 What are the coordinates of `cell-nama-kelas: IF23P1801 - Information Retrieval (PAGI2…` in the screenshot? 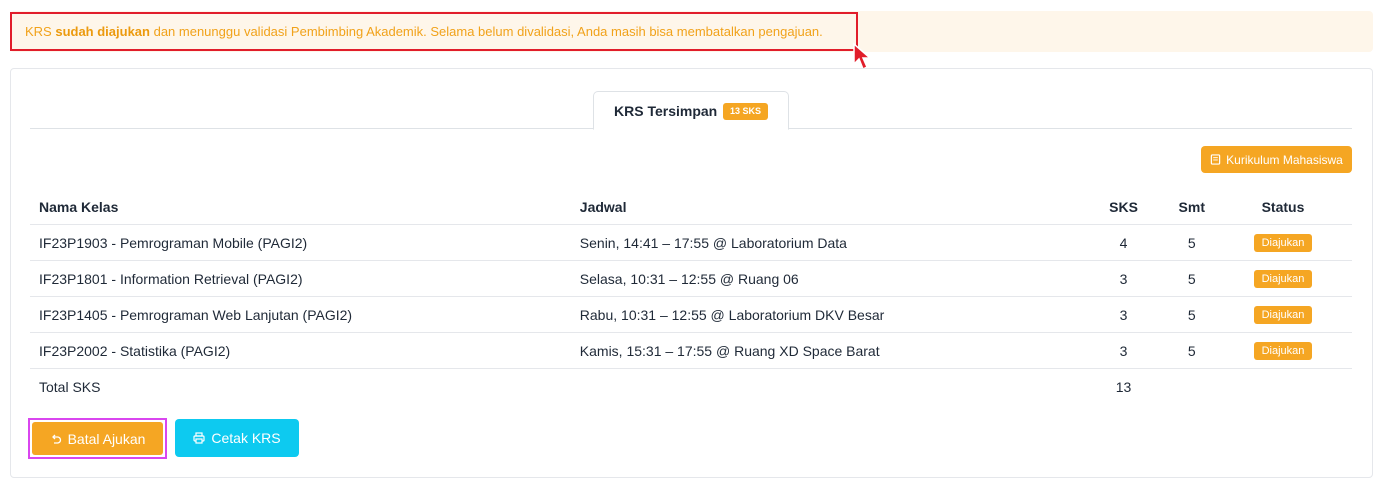 It's located at (300, 278).